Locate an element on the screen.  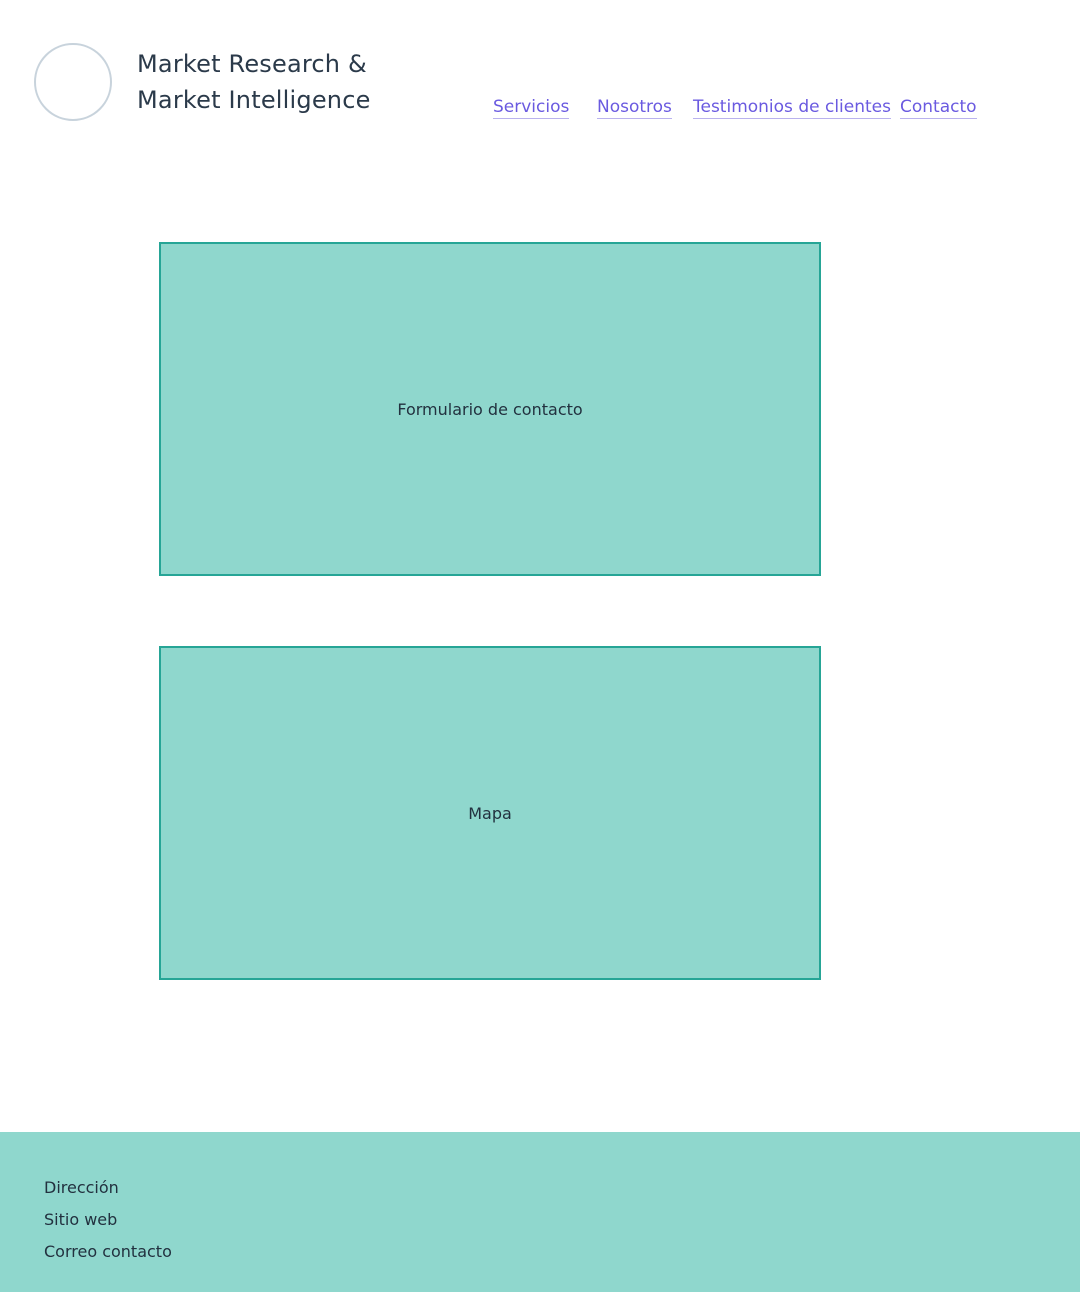
nav-link-nosotros: Nosotros is located at coordinates (634, 107).